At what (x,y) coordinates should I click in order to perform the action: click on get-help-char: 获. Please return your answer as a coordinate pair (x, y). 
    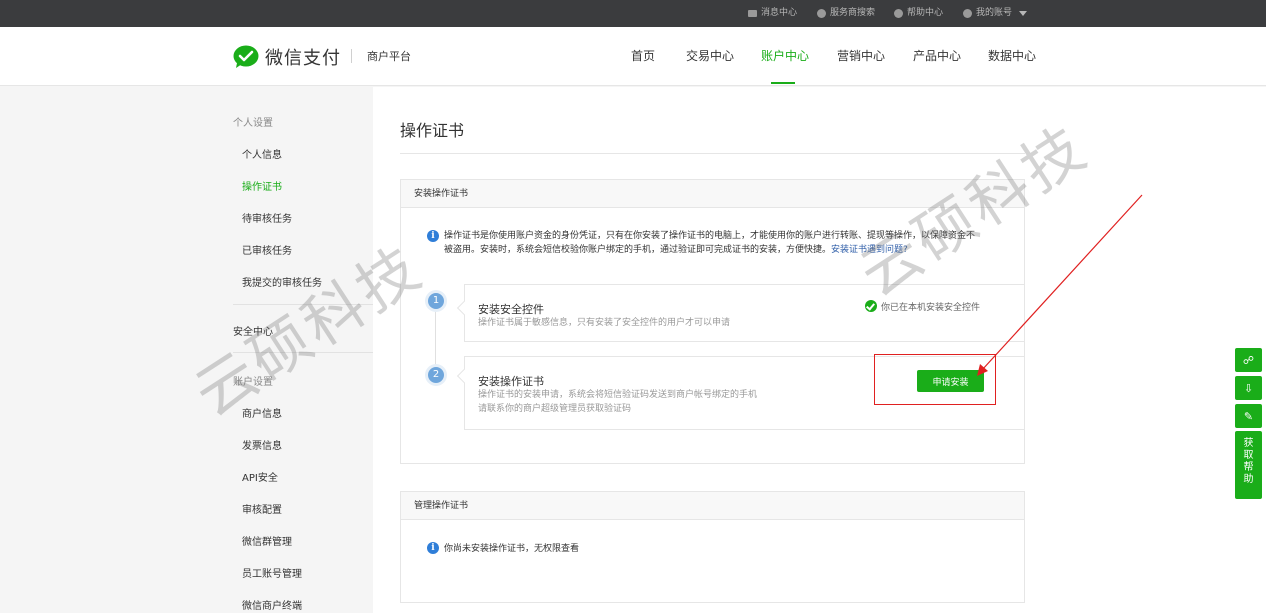
    Looking at the image, I should click on (1248, 443).